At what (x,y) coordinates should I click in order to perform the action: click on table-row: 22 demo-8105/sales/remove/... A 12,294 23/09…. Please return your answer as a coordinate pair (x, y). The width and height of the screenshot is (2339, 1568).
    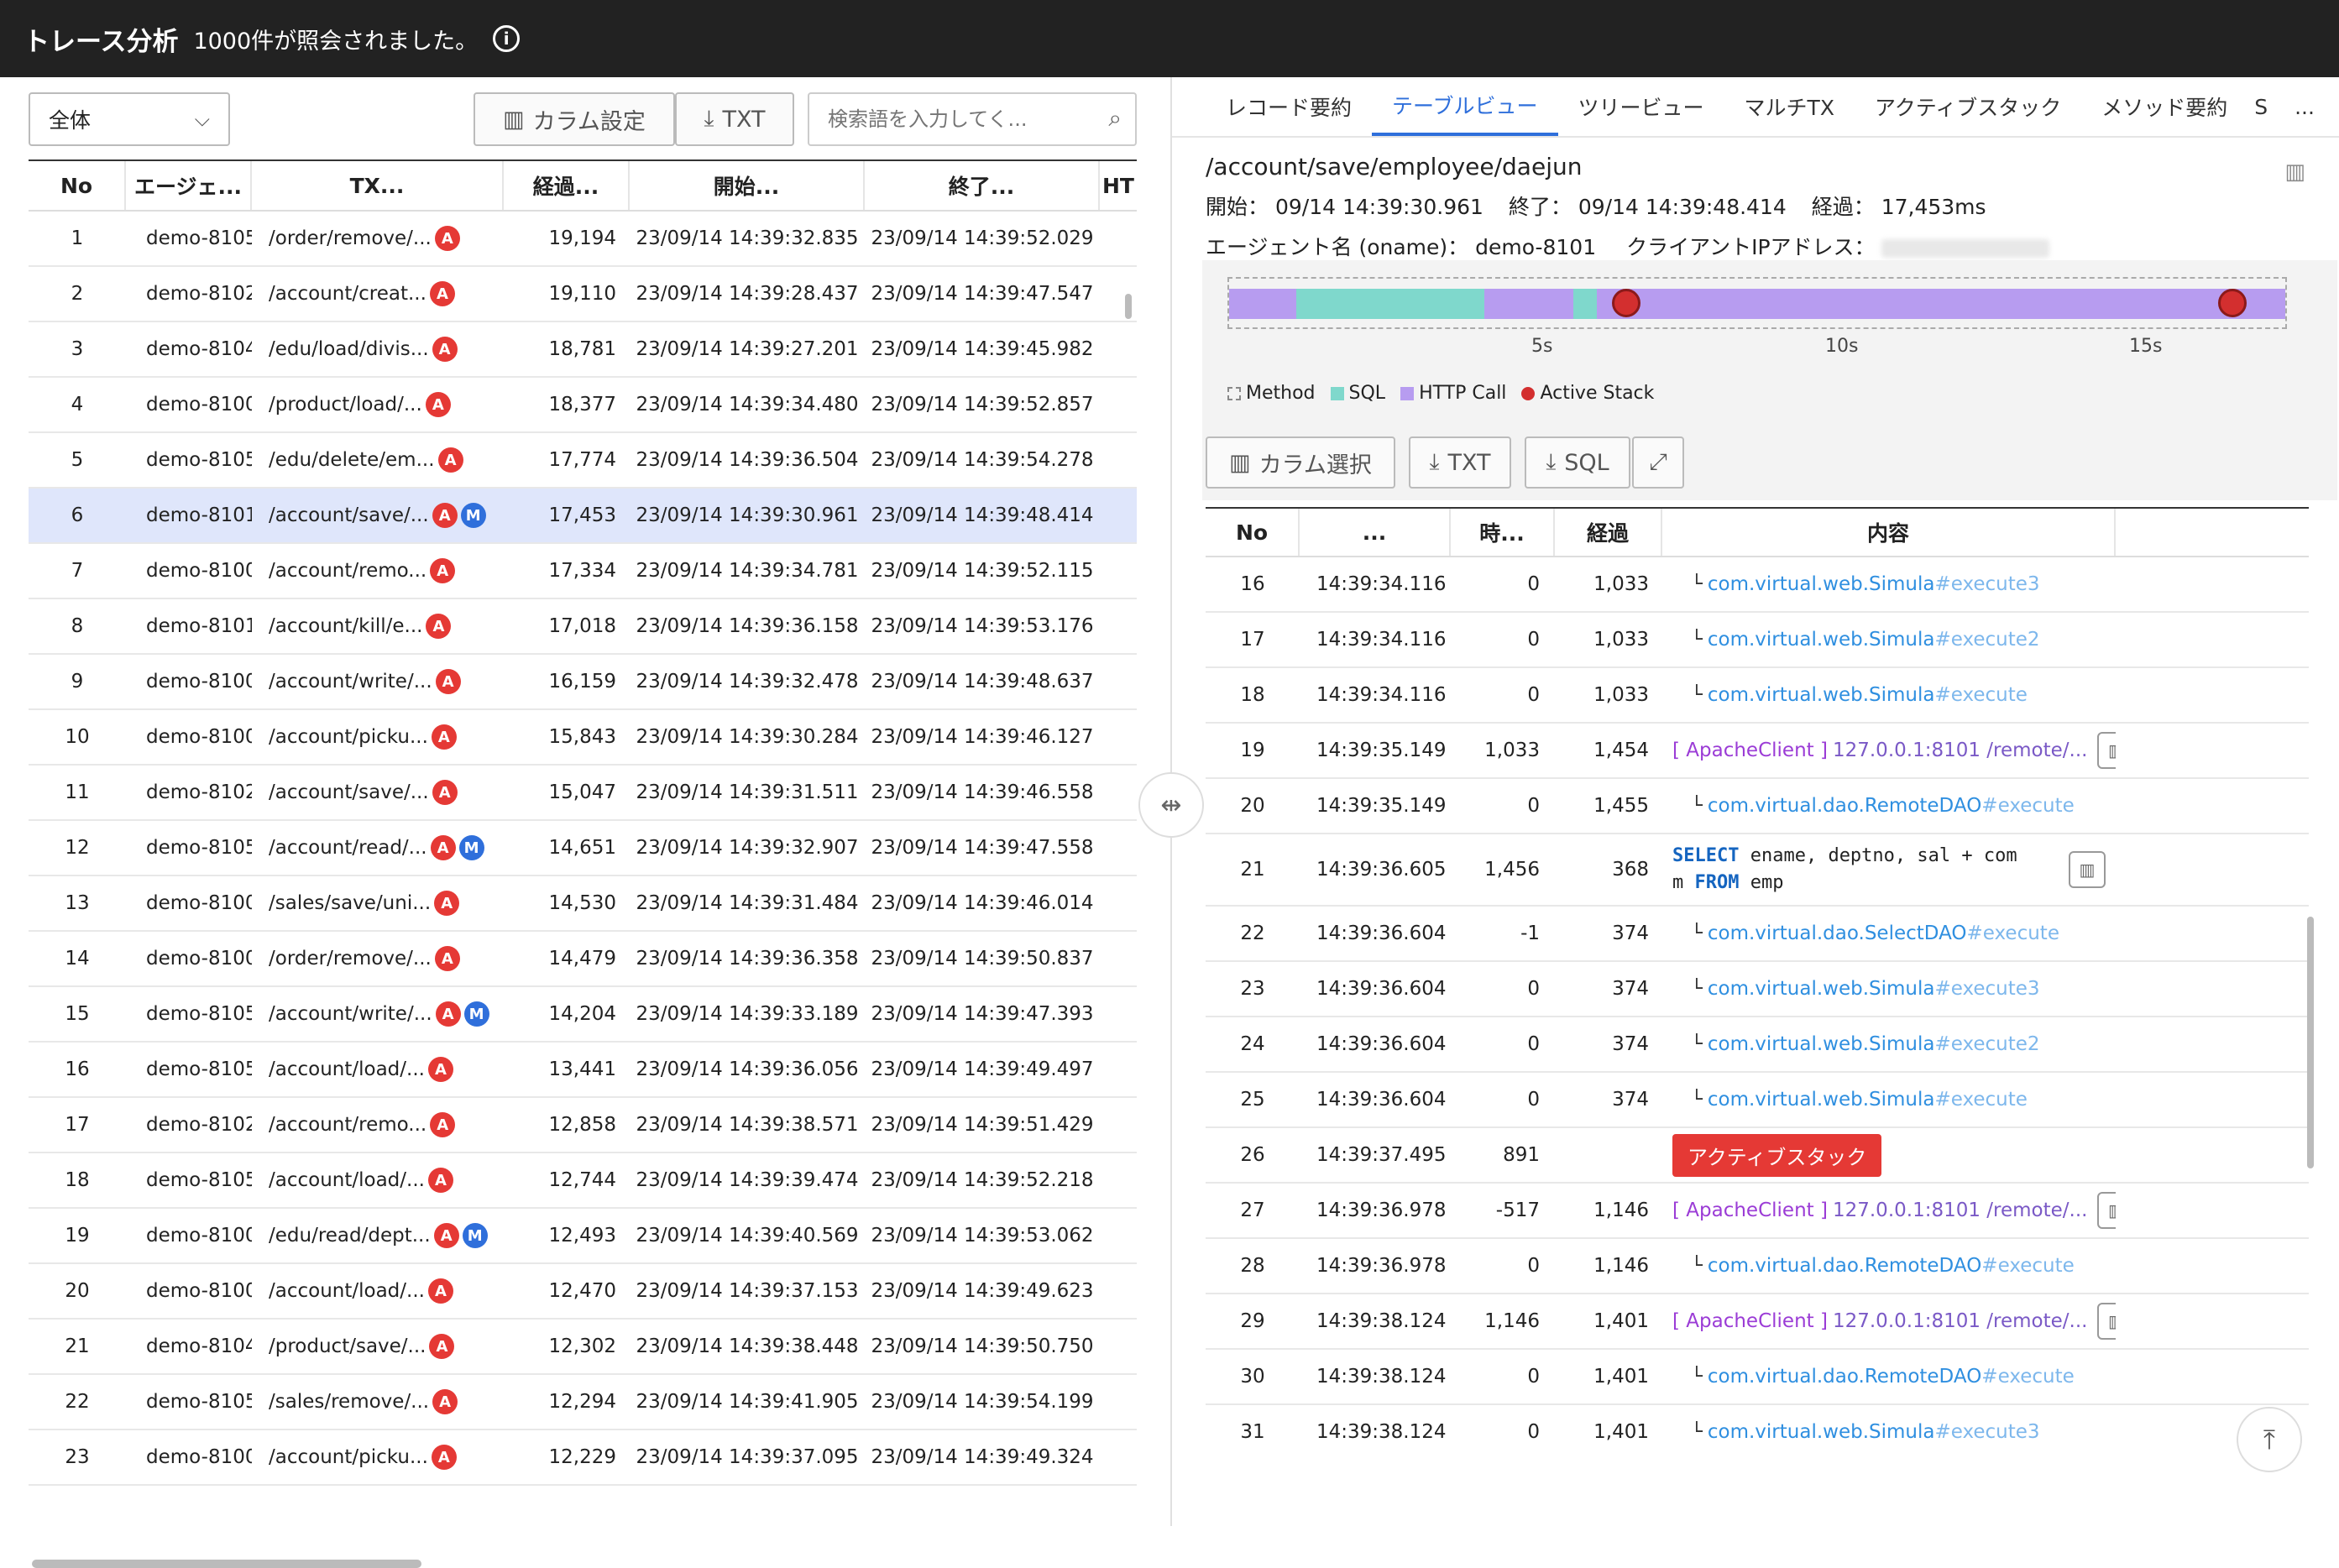
    Looking at the image, I should click on (583, 1402).